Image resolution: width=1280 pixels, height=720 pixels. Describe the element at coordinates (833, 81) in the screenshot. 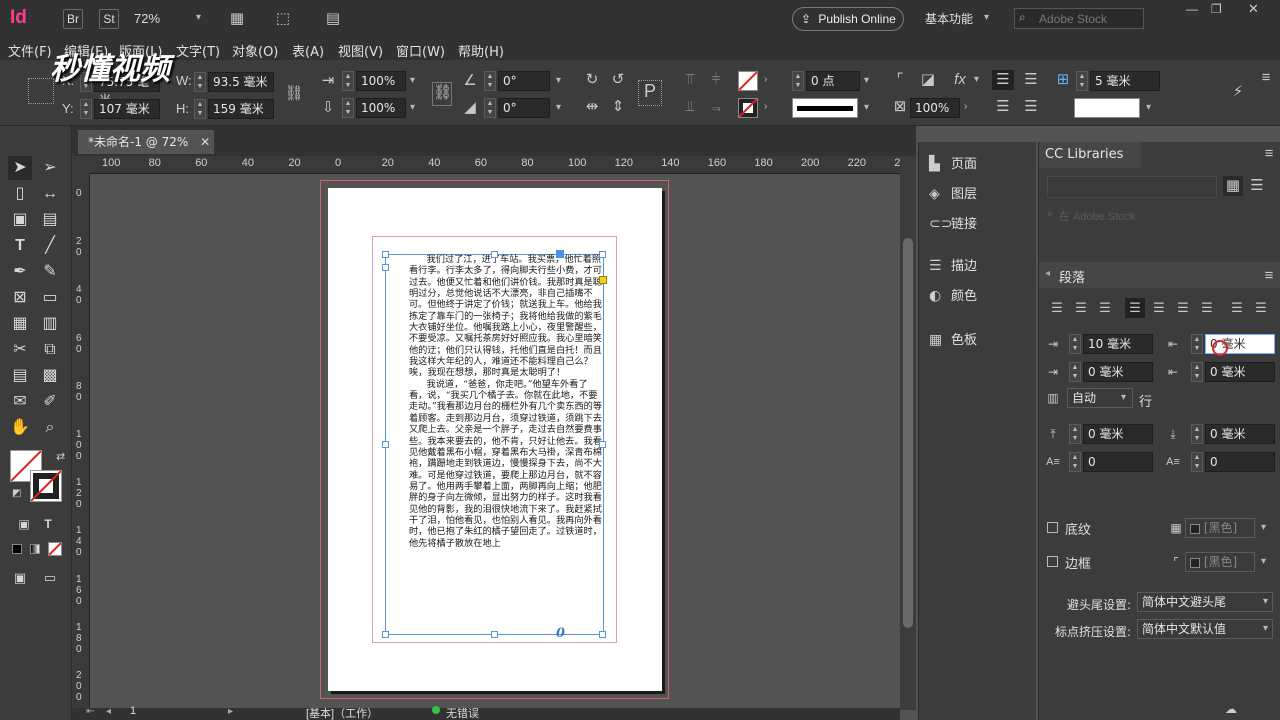

I see `stroke-weight-field: 0 点` at that location.